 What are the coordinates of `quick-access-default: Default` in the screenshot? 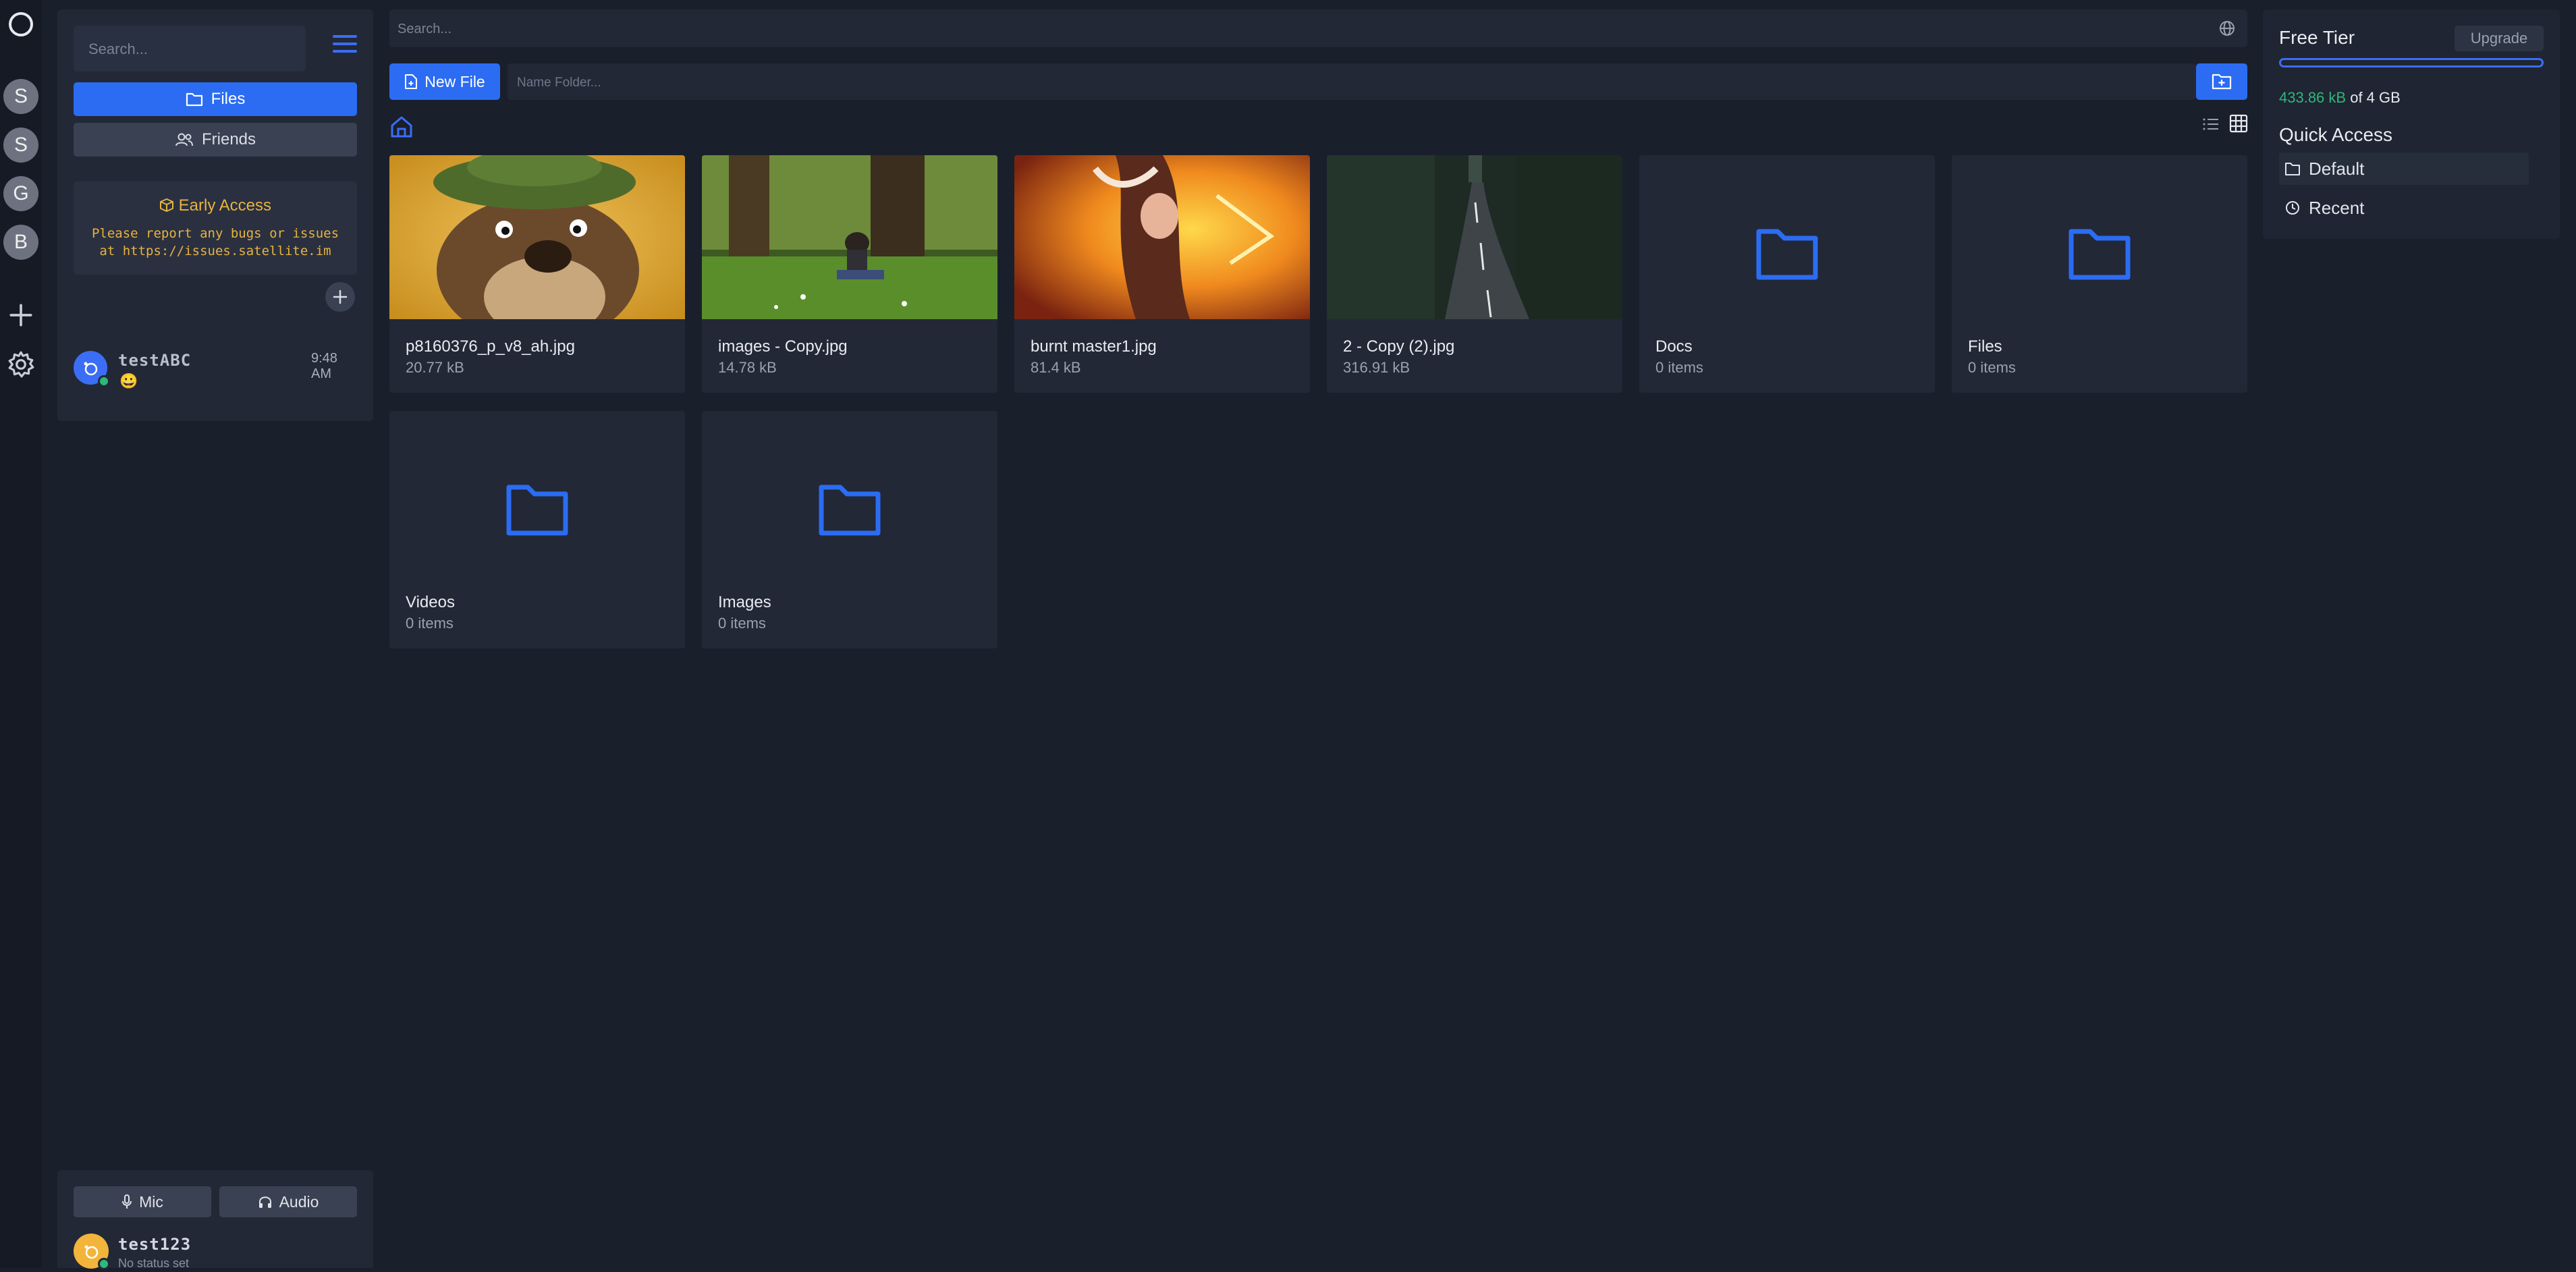 It's located at (2404, 169).